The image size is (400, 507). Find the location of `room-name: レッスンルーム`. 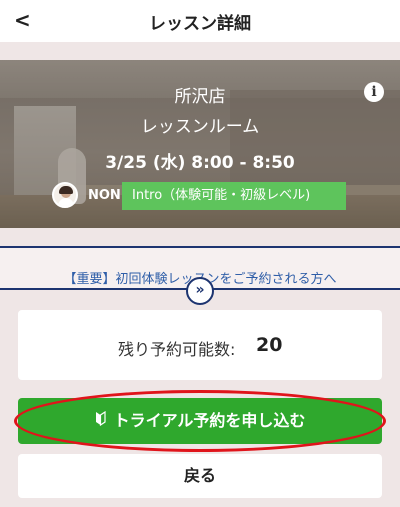

room-name: レッスンルーム is located at coordinates (200, 127).